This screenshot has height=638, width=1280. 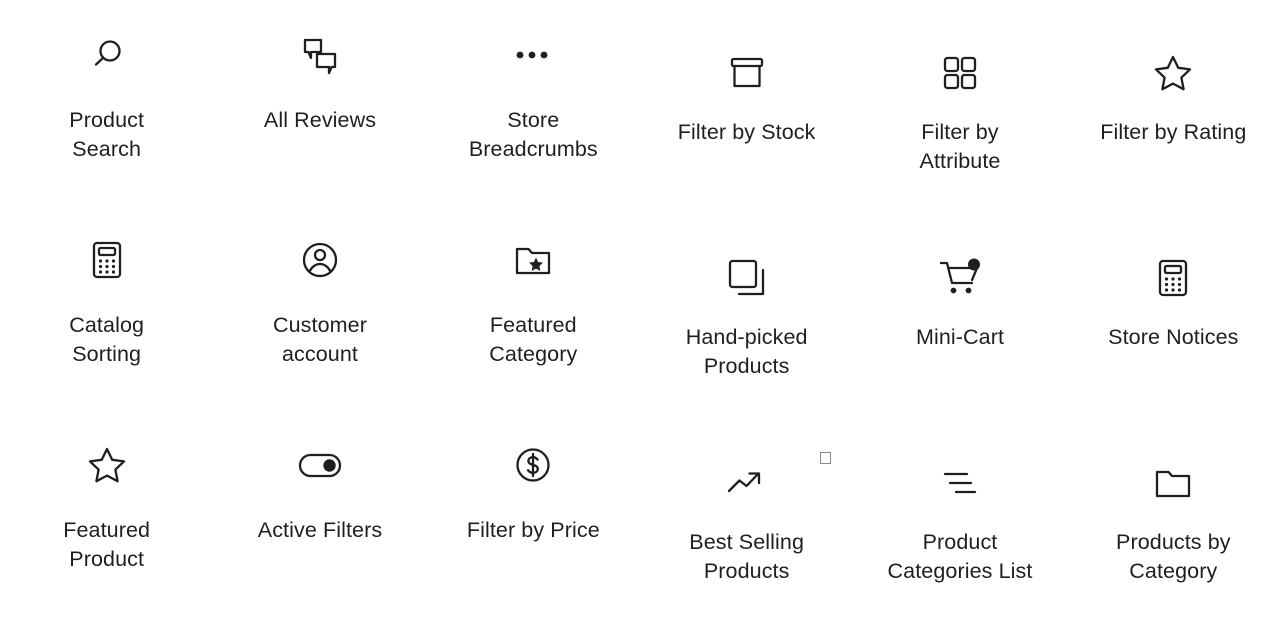 What do you see at coordinates (960, 73) in the screenshot?
I see `grid-four-squares-icon` at bounding box center [960, 73].